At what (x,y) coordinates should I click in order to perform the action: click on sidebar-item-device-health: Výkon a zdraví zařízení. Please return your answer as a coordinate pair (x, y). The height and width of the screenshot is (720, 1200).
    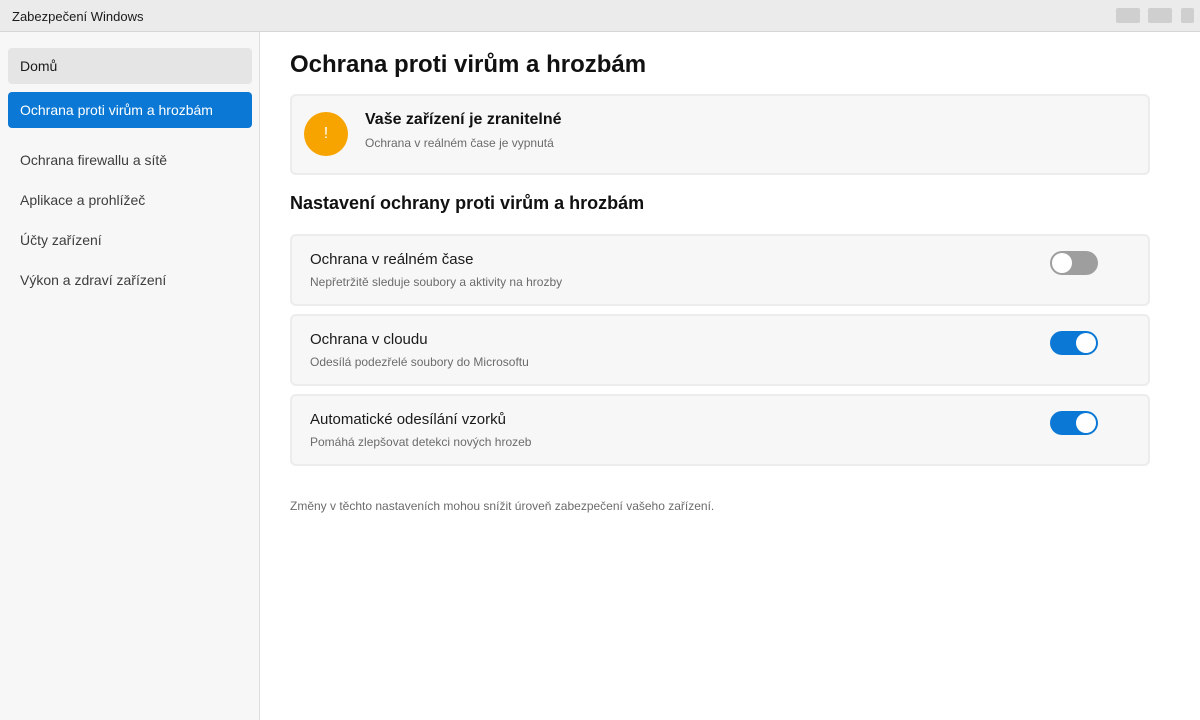
    Looking at the image, I should click on (130, 280).